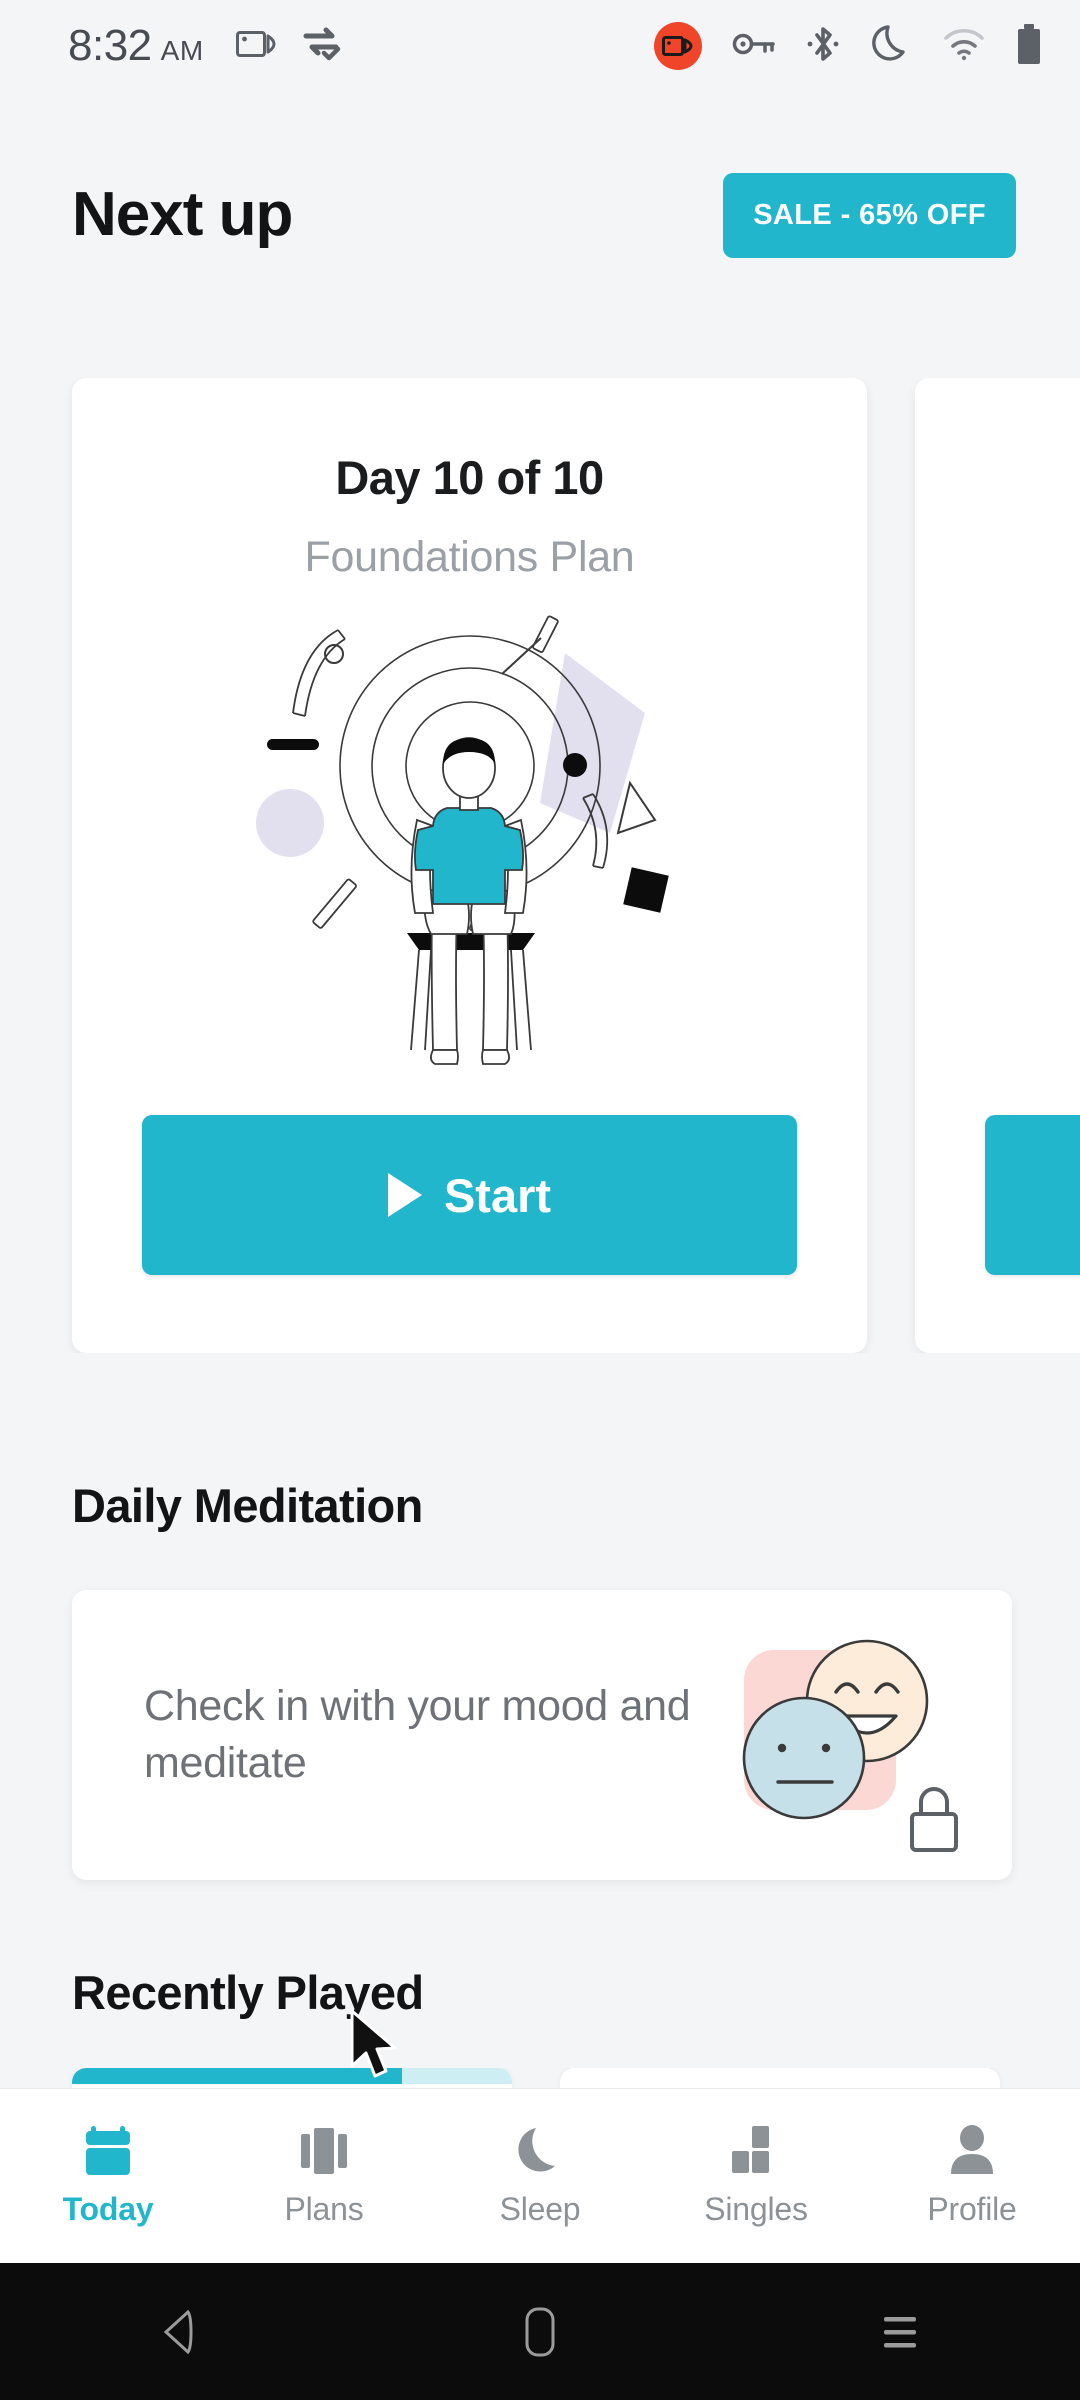  Describe the element at coordinates (248, 1992) in the screenshot. I see `recently-played-section-title: Recently Played` at that location.